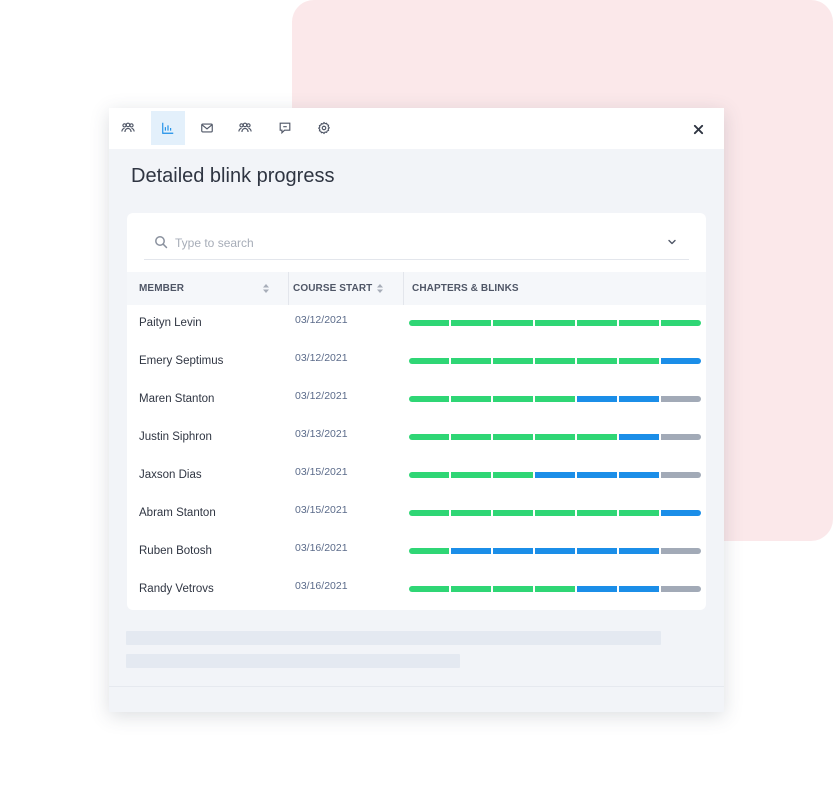  I want to click on settings-tab, so click(324, 128).